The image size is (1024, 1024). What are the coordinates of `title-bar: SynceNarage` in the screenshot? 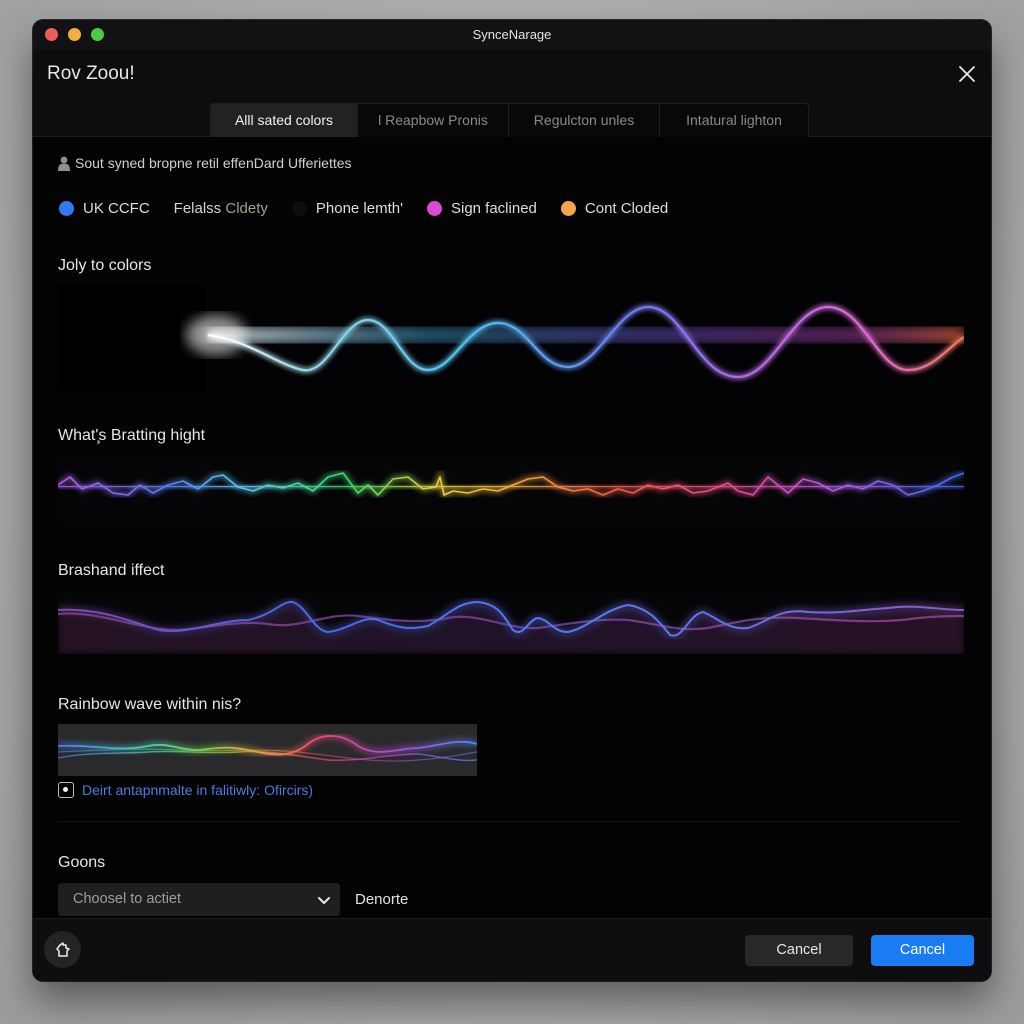 It's located at (512, 35).